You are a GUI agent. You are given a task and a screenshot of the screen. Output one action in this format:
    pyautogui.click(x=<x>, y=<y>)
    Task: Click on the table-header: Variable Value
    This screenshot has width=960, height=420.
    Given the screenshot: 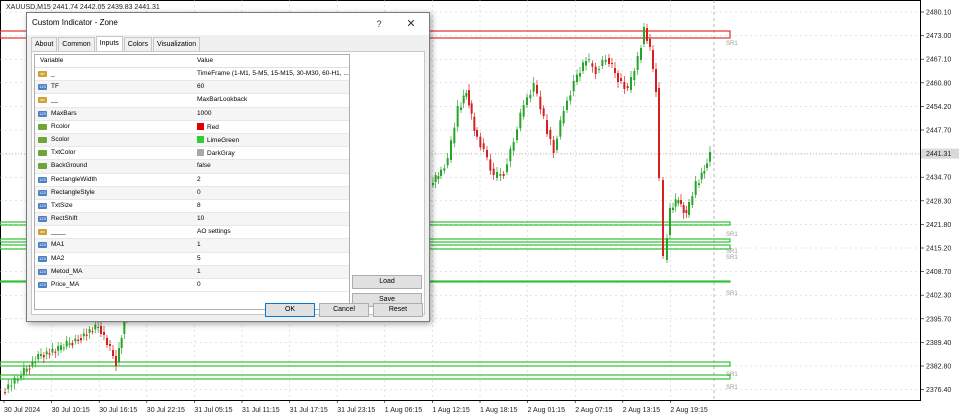 What is the action you would take?
    pyautogui.click(x=192, y=61)
    